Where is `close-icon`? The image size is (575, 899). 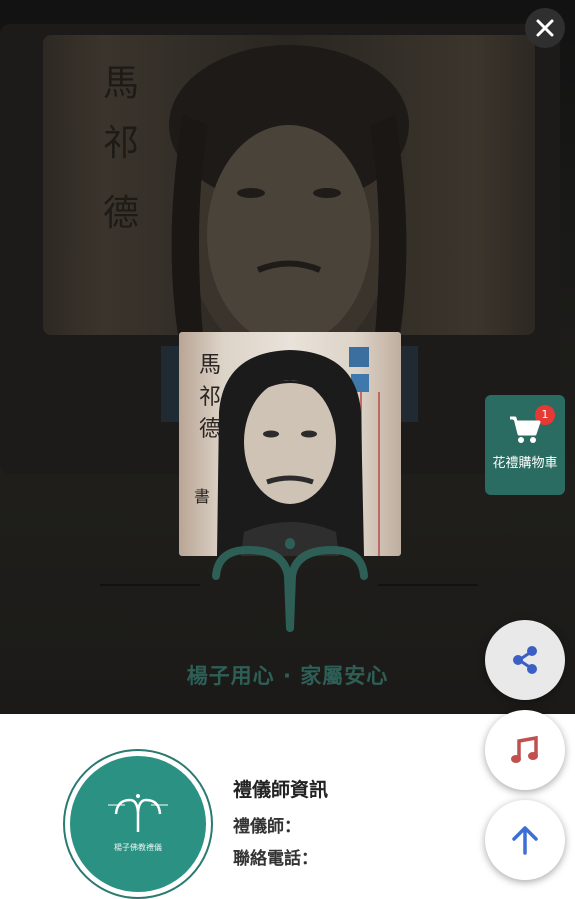 close-icon is located at coordinates (545, 28).